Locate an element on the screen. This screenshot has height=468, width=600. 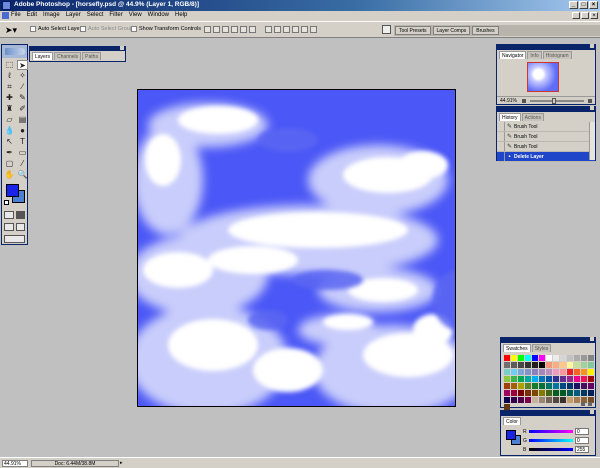
align-vcenter-icon is located at coordinates (216, 29).